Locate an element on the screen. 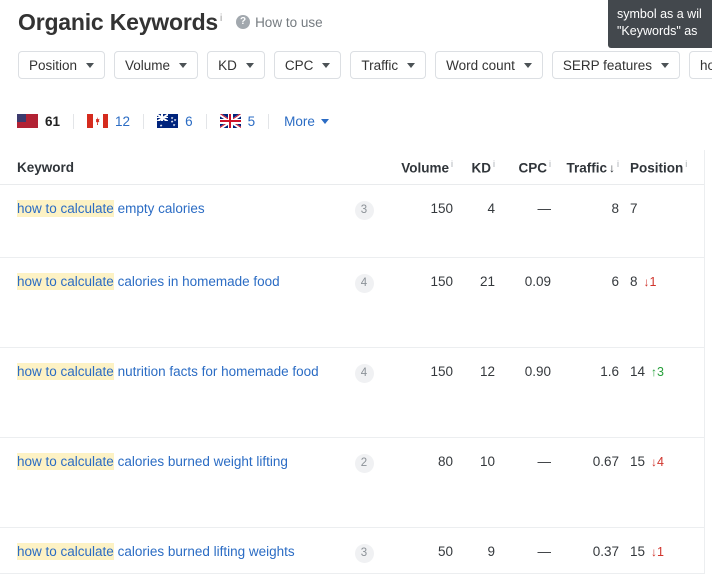 This screenshot has height=576, width=712. filter-chip-kd: KD is located at coordinates (236, 65).